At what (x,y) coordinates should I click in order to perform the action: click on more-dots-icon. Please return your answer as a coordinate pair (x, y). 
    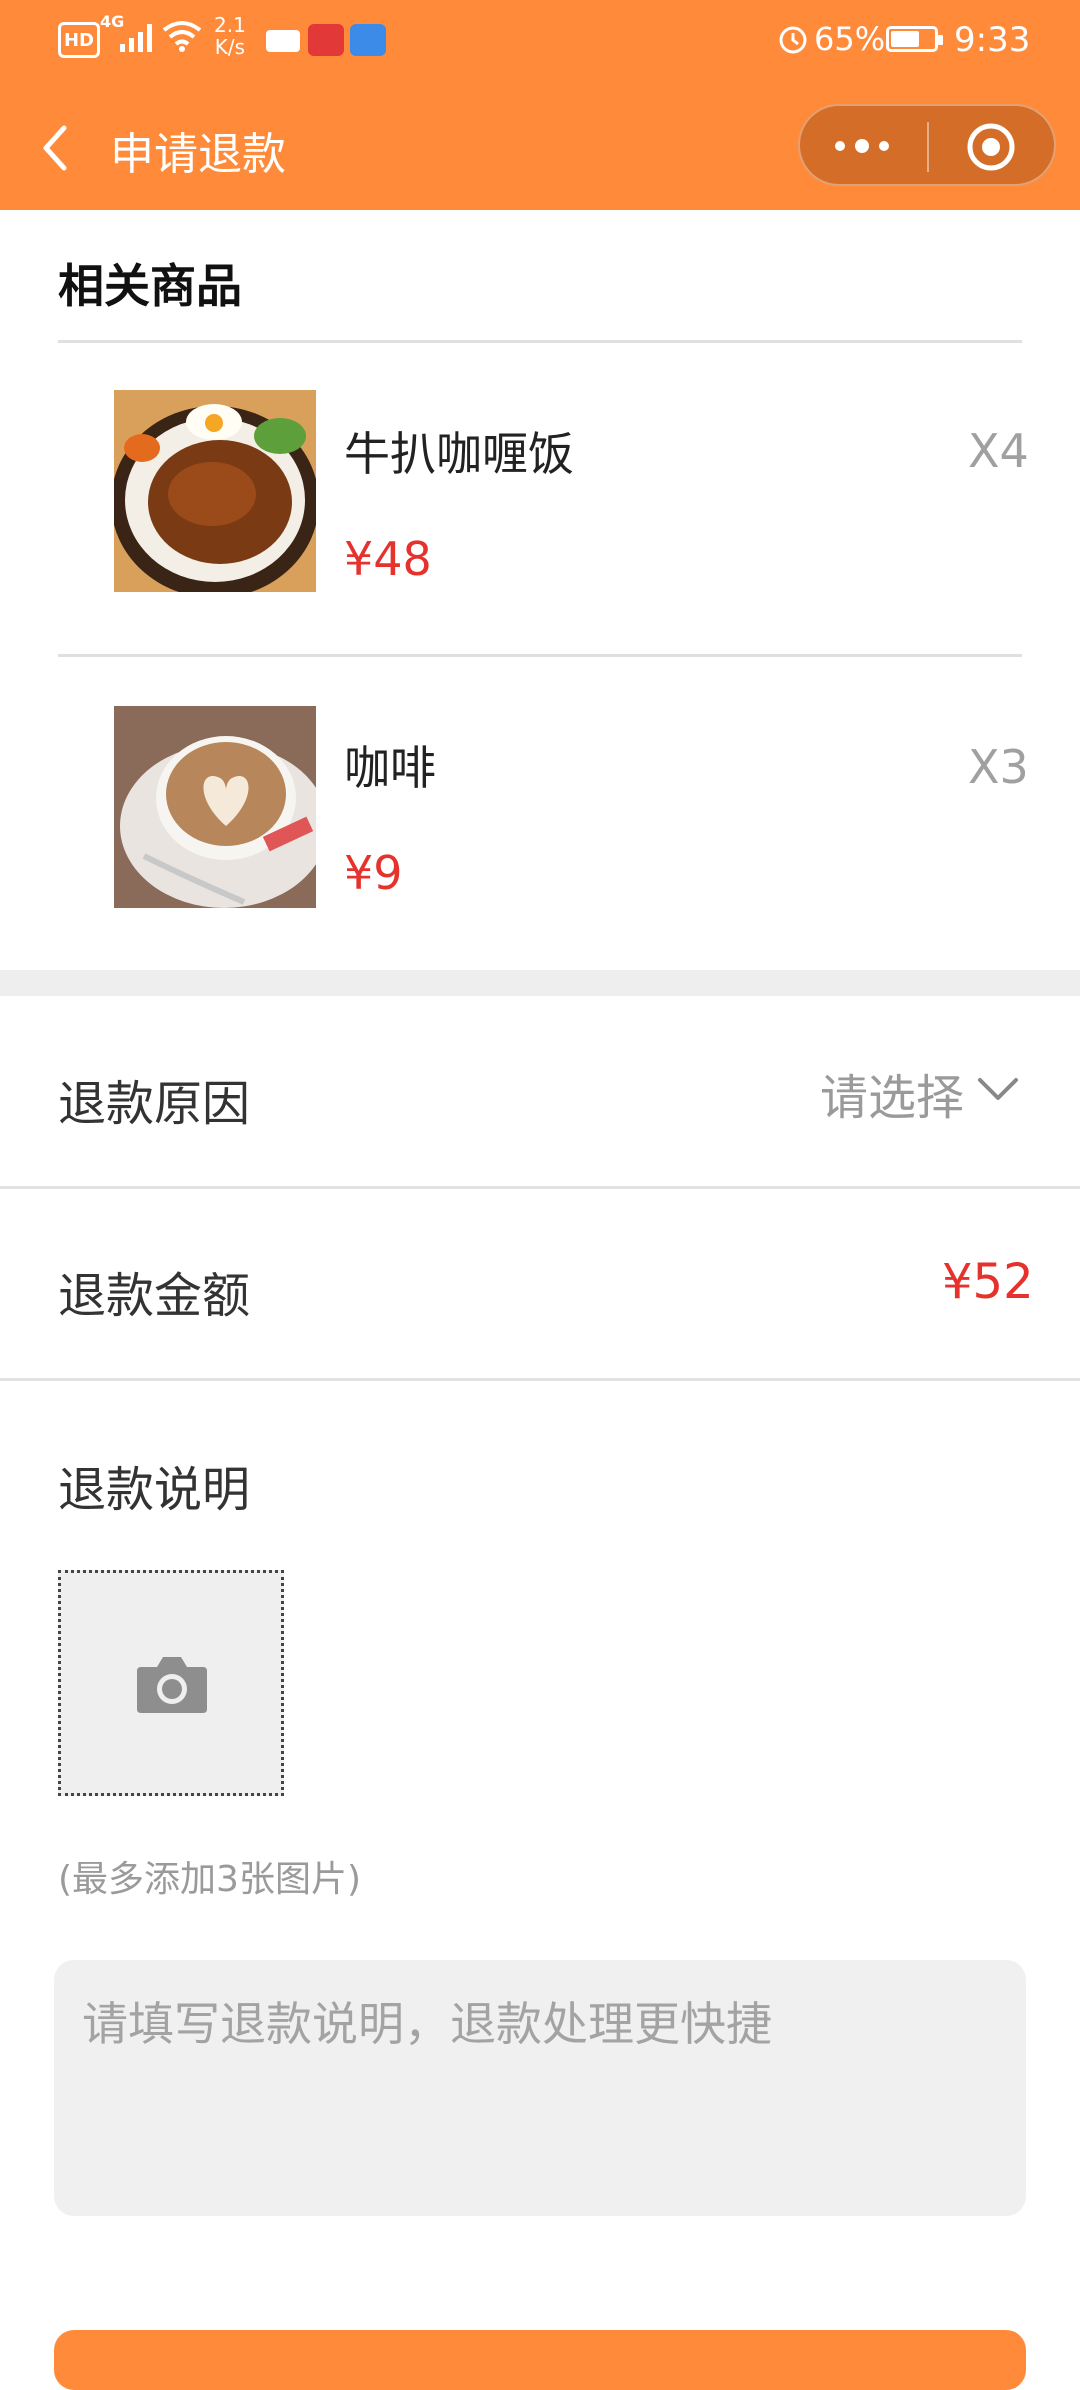
    Looking at the image, I should click on (862, 146).